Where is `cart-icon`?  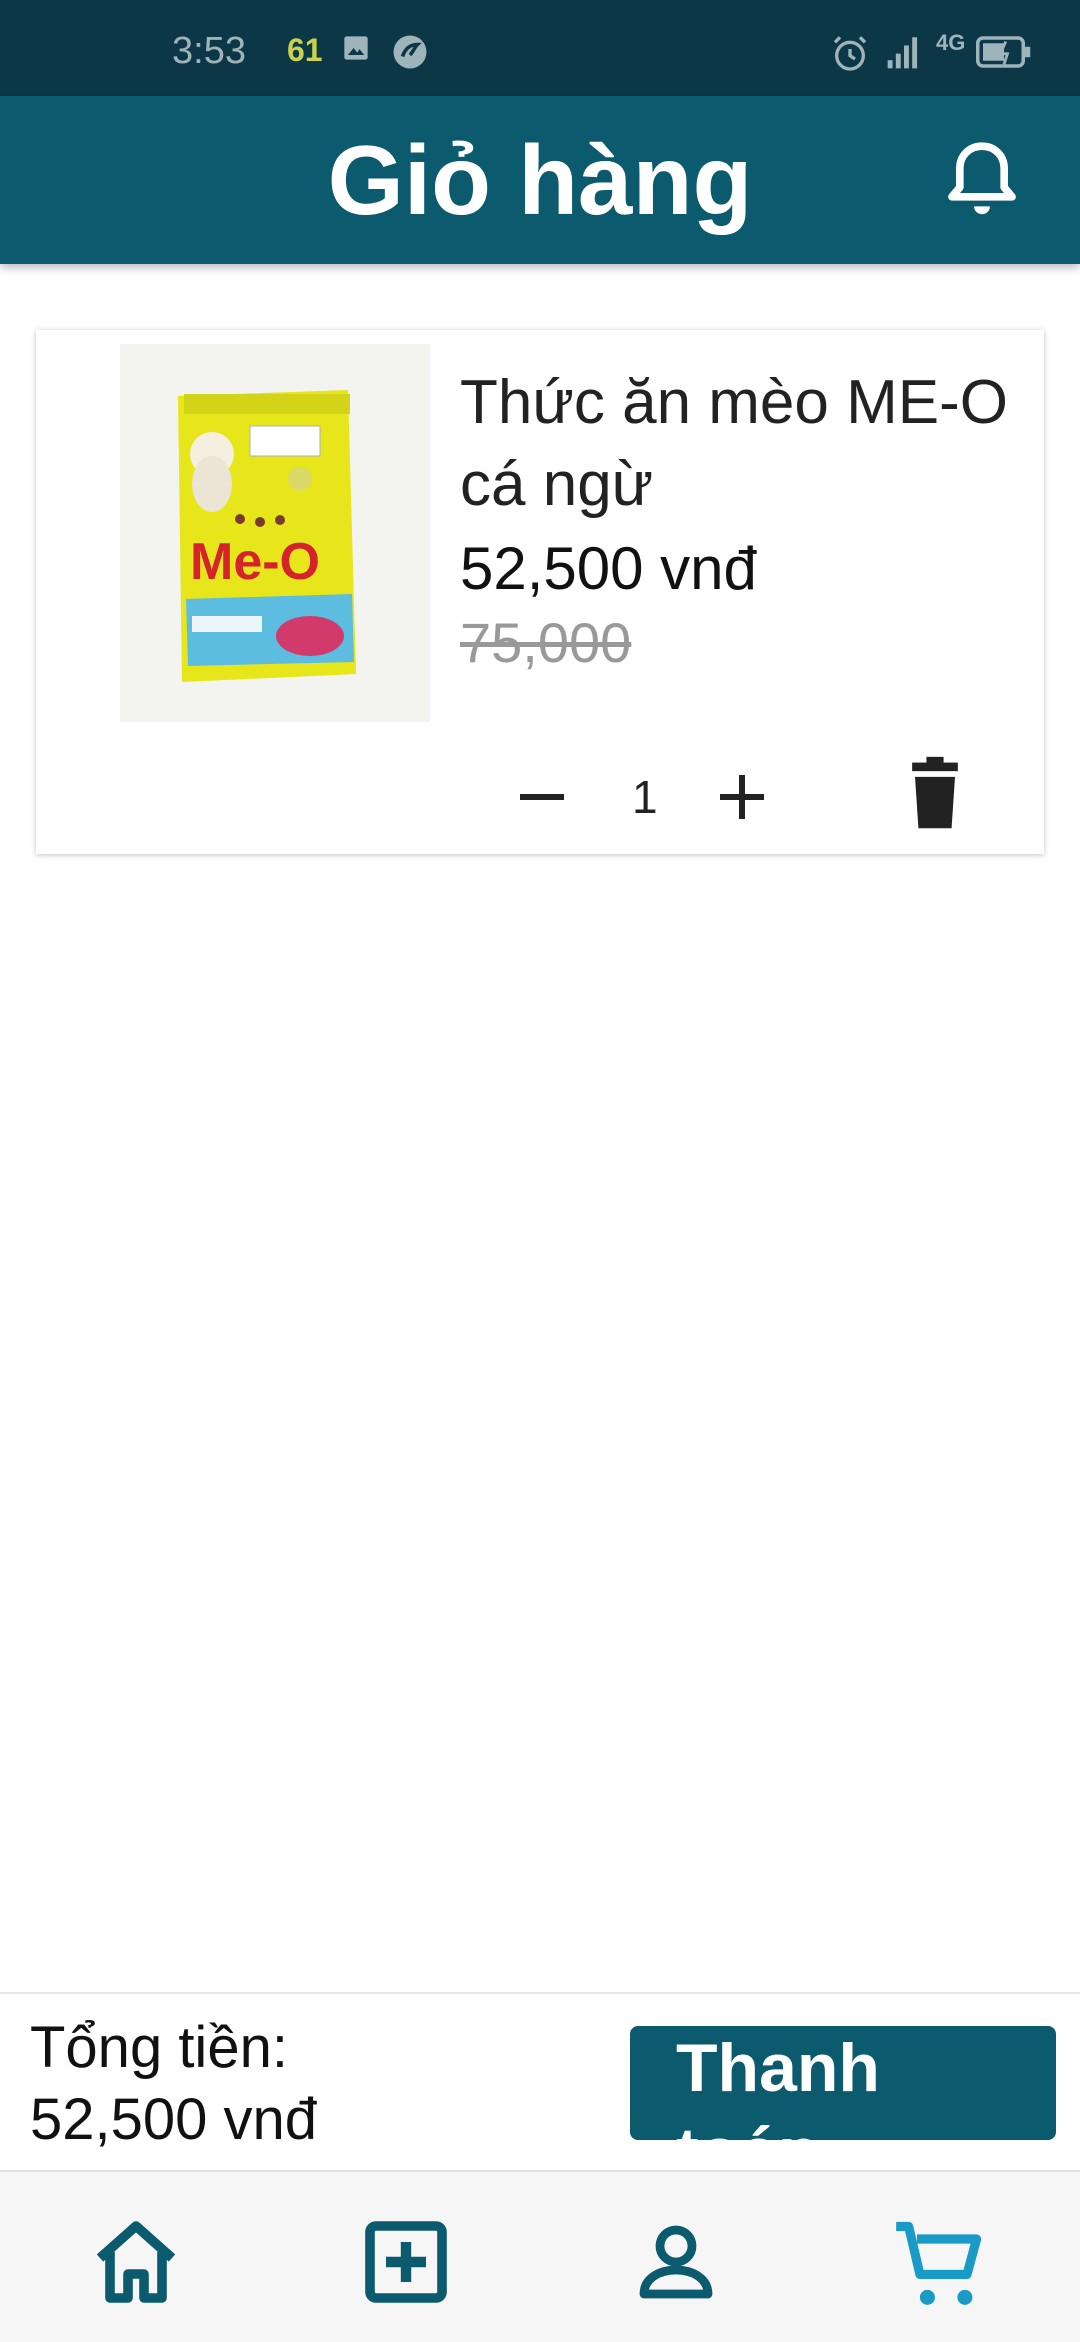
cart-icon is located at coordinates (939, 2263).